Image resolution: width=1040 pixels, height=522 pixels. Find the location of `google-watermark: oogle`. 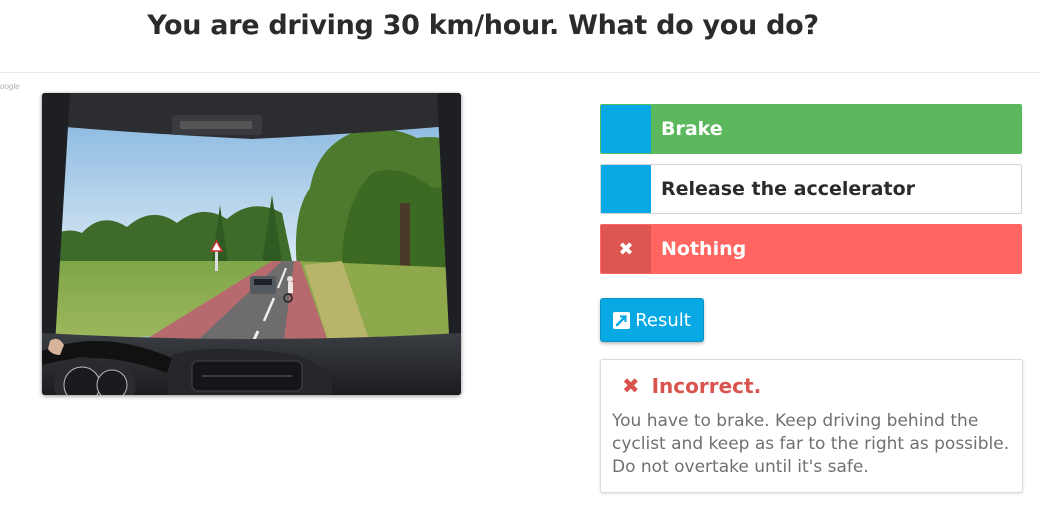

google-watermark: oogle is located at coordinates (10, 86).